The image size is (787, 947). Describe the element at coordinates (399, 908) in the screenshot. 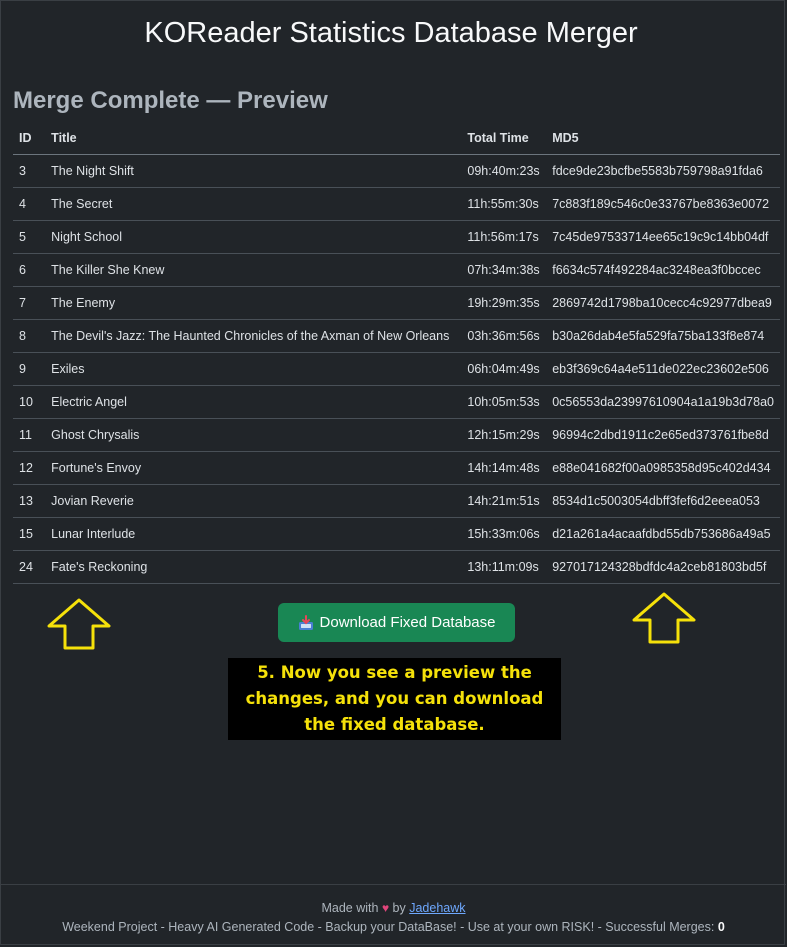

I see `footer-by: by` at that location.